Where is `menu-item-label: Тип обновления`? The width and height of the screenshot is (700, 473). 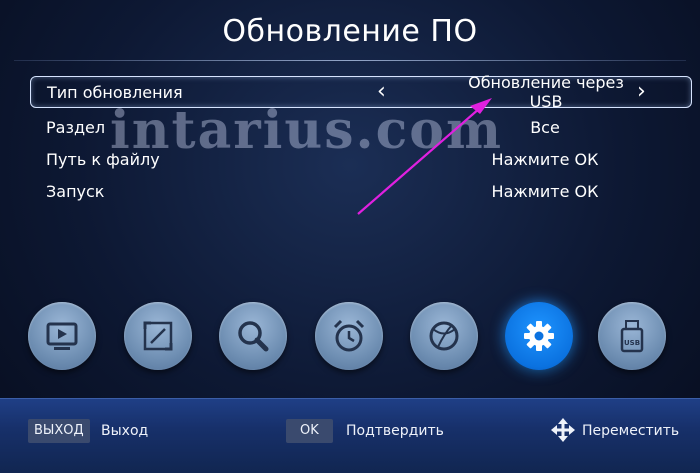 menu-item-label: Тип обновления is located at coordinates (115, 92).